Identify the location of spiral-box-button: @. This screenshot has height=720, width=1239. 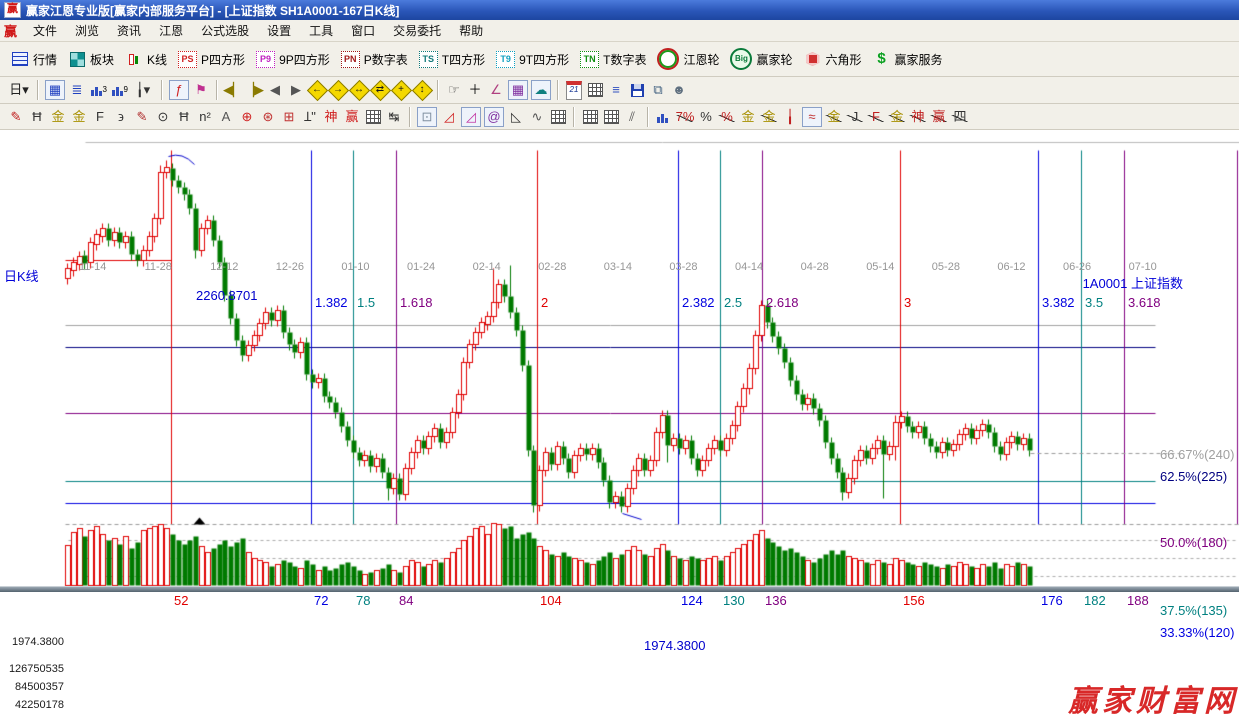
(494, 117).